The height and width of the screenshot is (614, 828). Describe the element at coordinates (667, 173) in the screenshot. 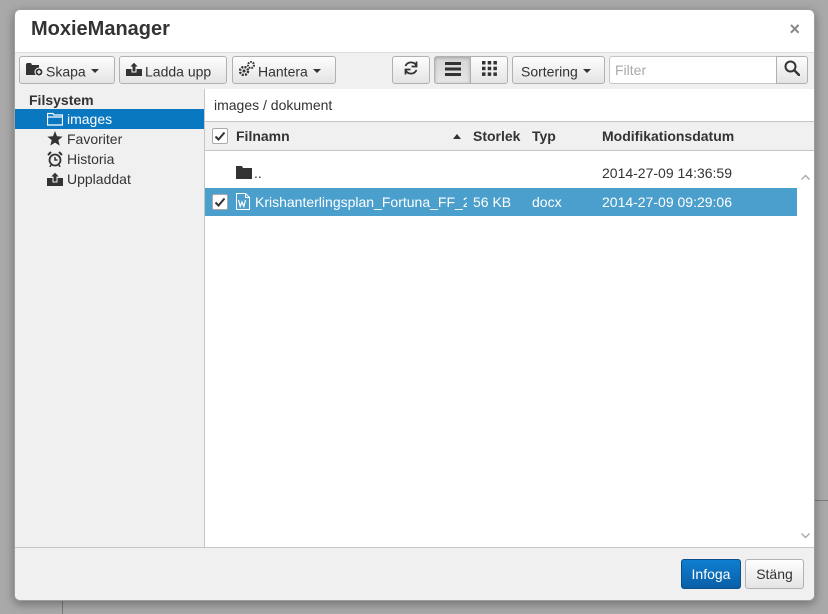

I see `file-modified: 2014-27-09 14:36:59` at that location.